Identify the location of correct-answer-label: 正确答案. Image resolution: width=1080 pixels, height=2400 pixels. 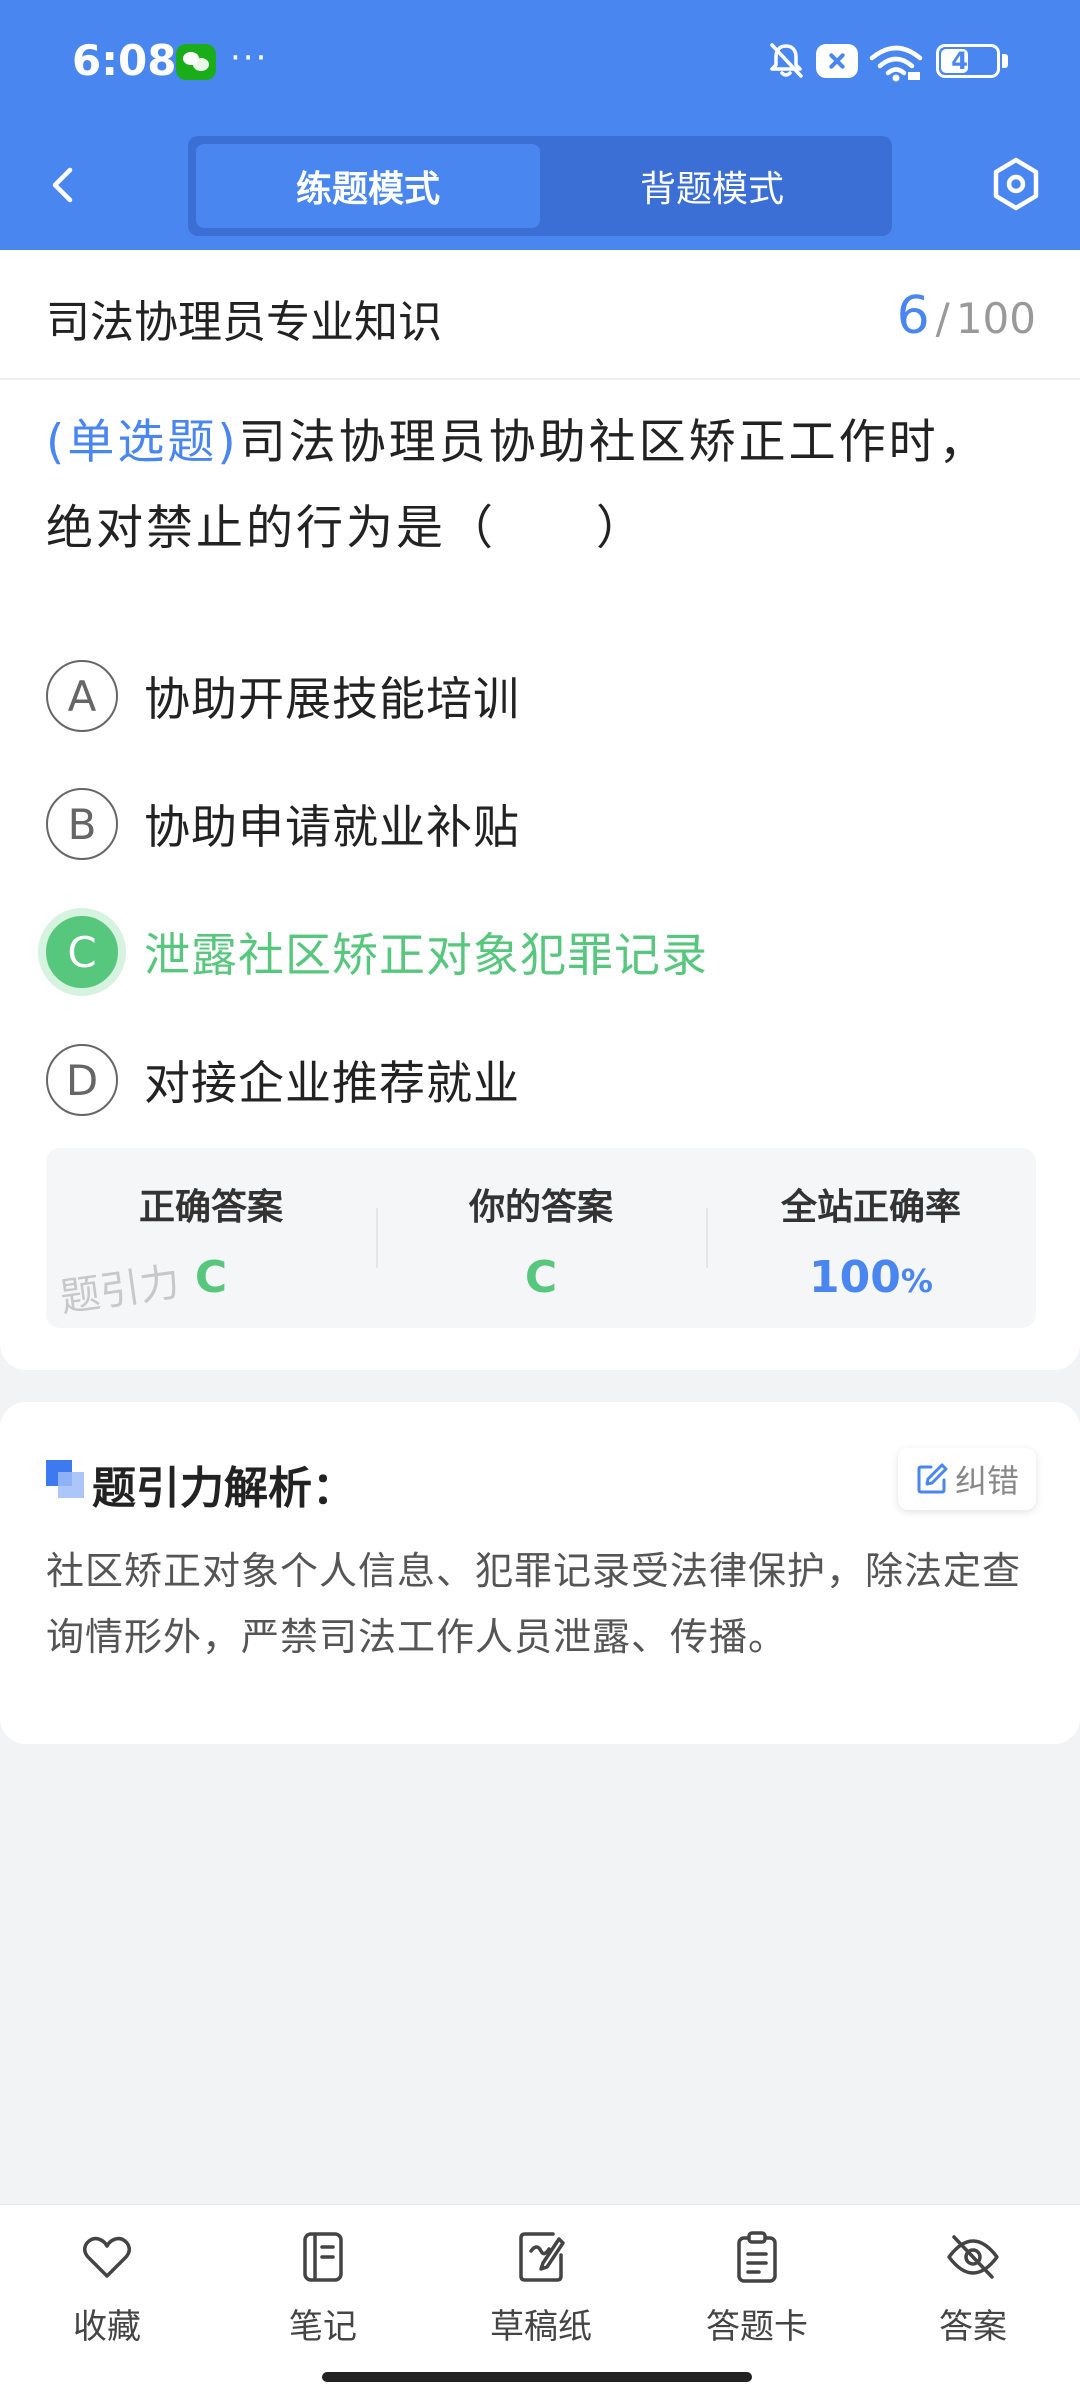
(210, 1207).